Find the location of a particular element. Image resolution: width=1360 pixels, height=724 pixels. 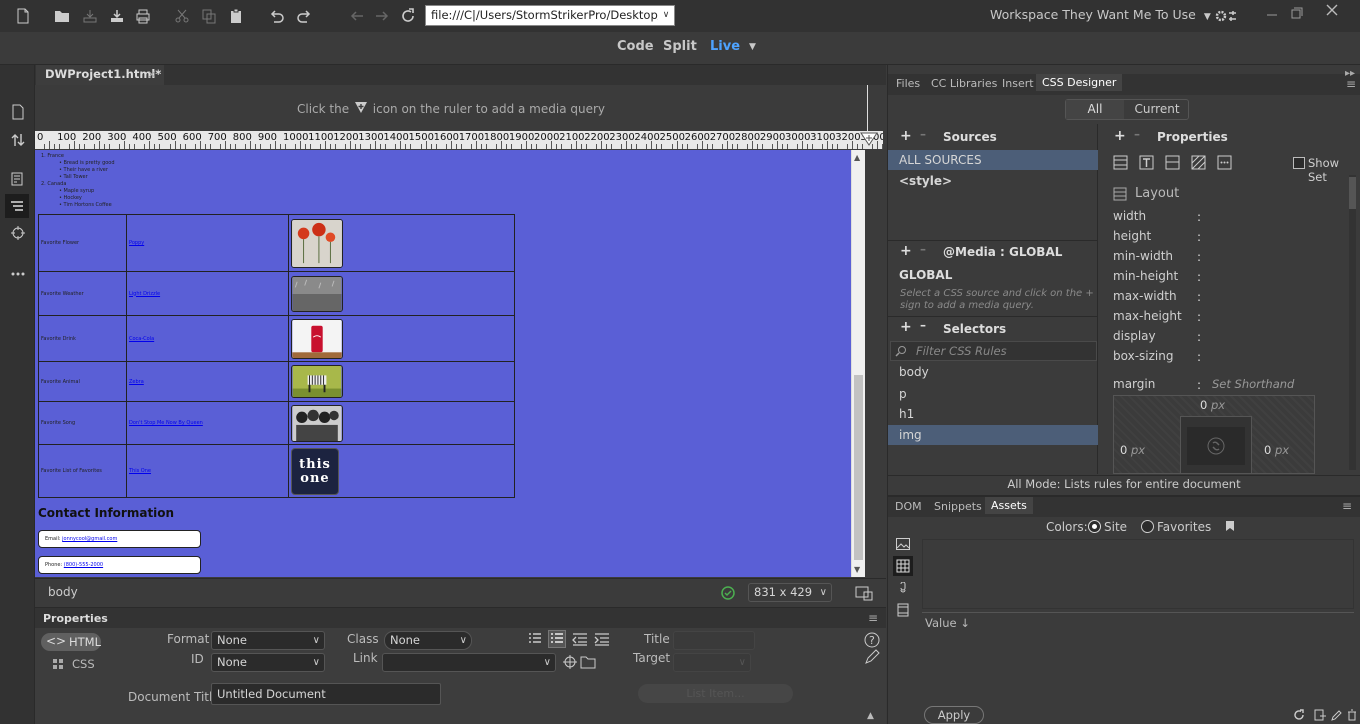

row-link: This One is located at coordinates (140, 471).